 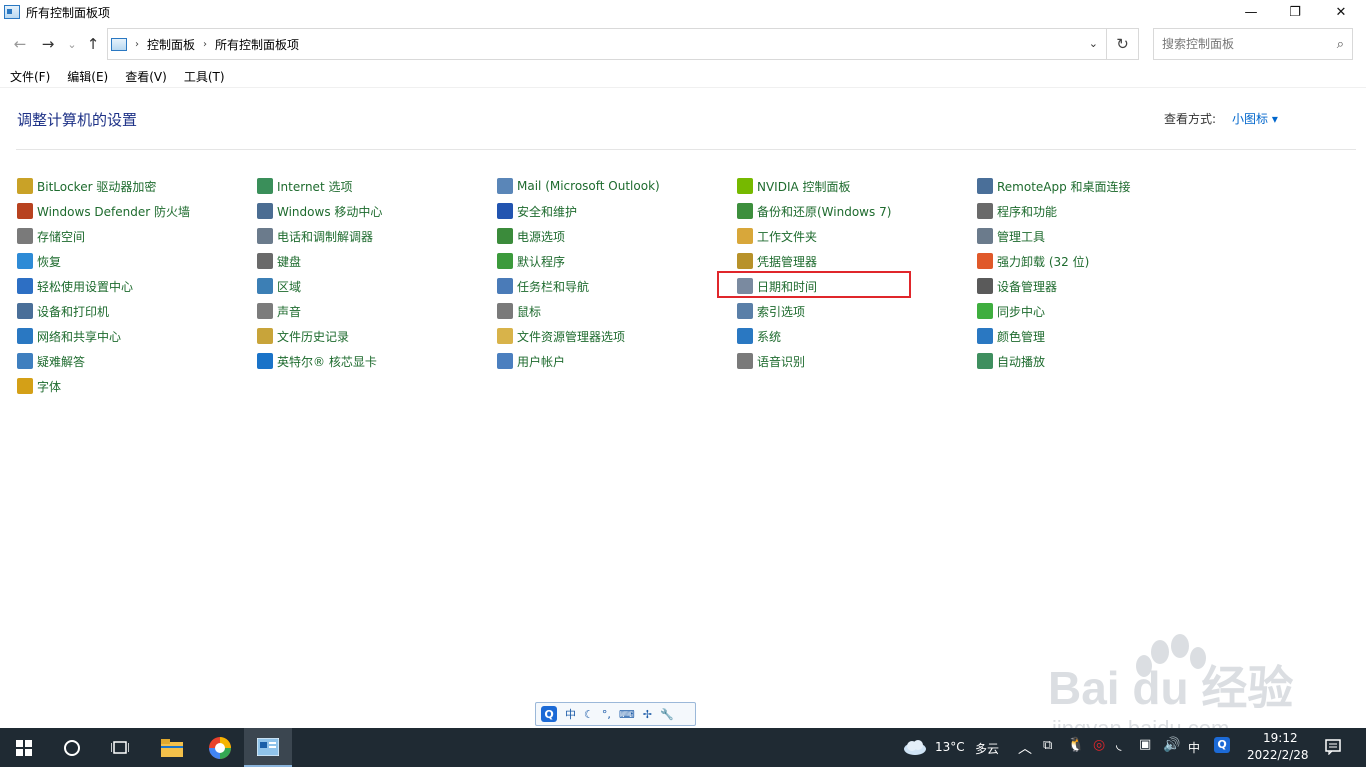 I want to click on cp-item: 凭据管理器, so click(x=777, y=261).